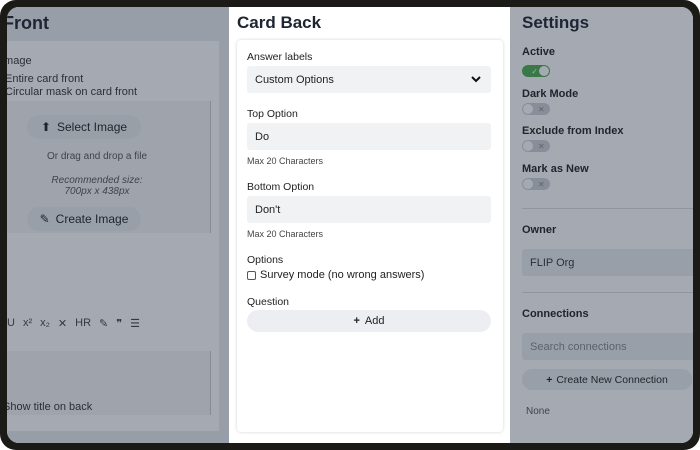 The image size is (700, 450). I want to click on card-back-title: Card Back, so click(279, 22).